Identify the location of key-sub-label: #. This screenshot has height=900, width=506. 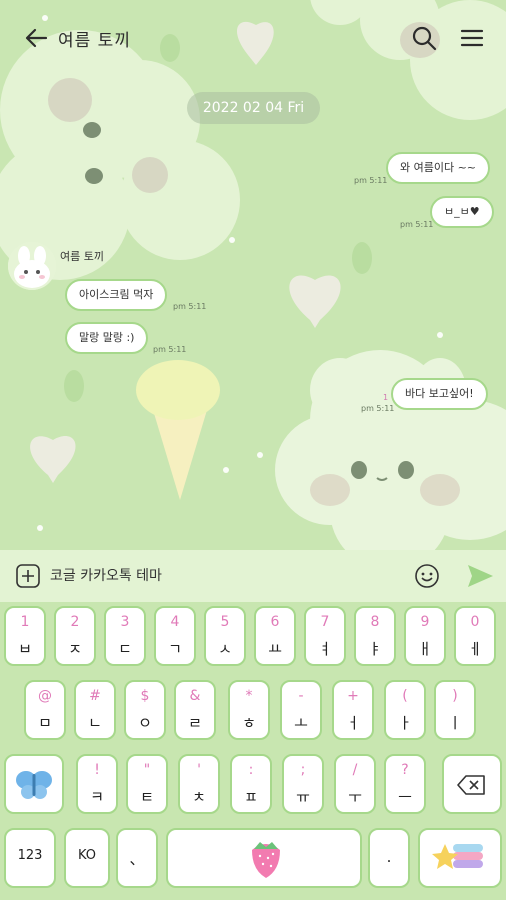
(95, 696).